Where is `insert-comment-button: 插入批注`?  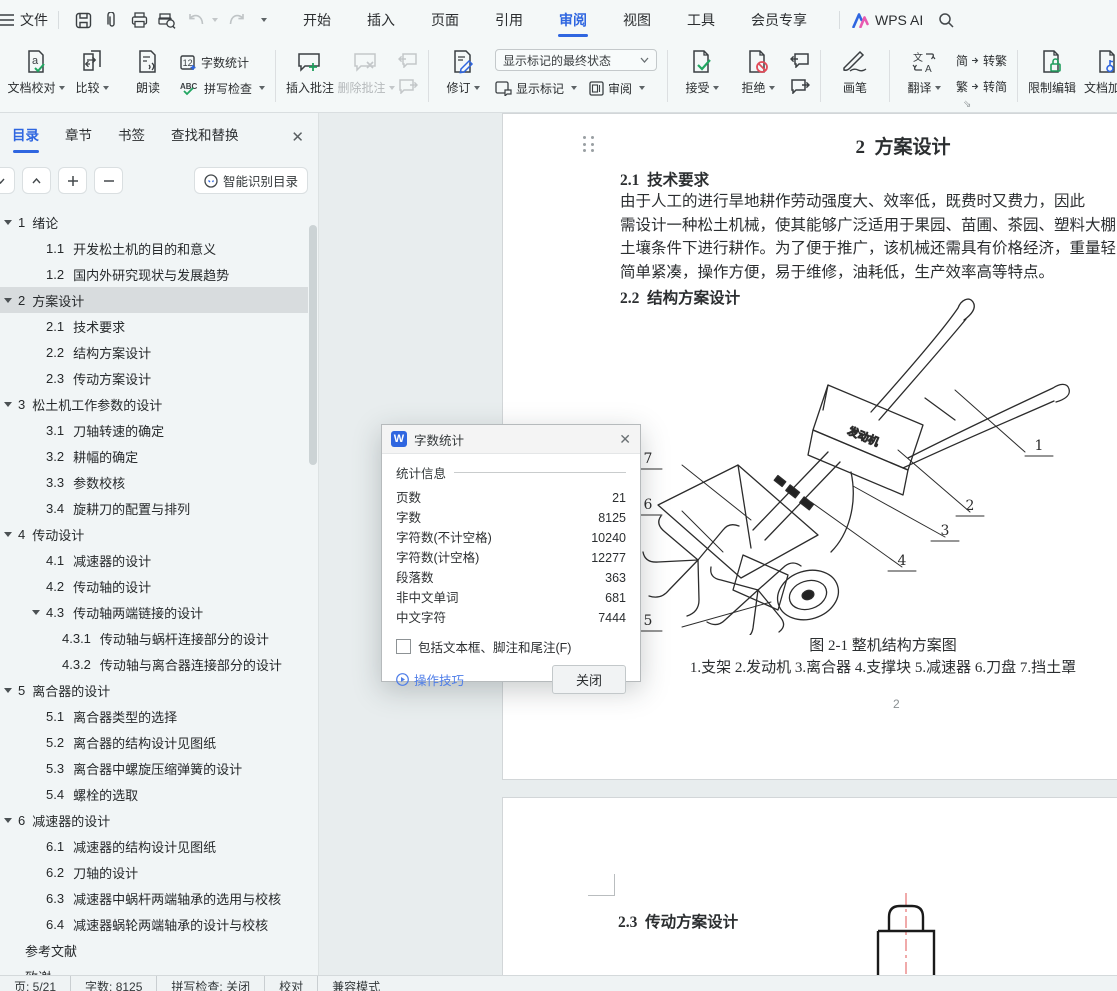
insert-comment-button: 插入批注 is located at coordinates (310, 68).